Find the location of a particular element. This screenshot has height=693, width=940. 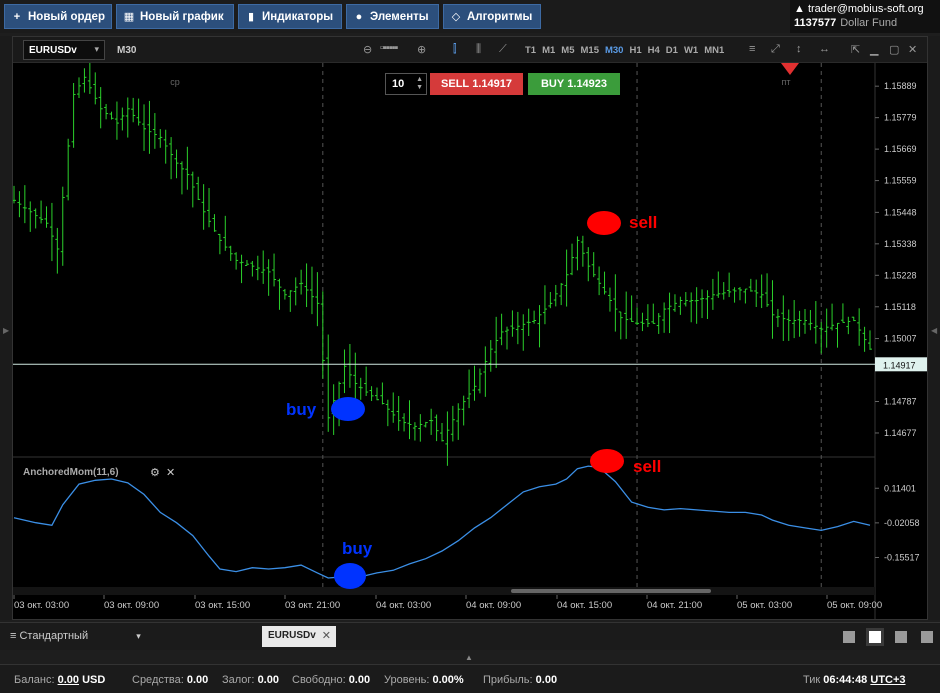

timeframe-m5: M5 is located at coordinates (567, 50).